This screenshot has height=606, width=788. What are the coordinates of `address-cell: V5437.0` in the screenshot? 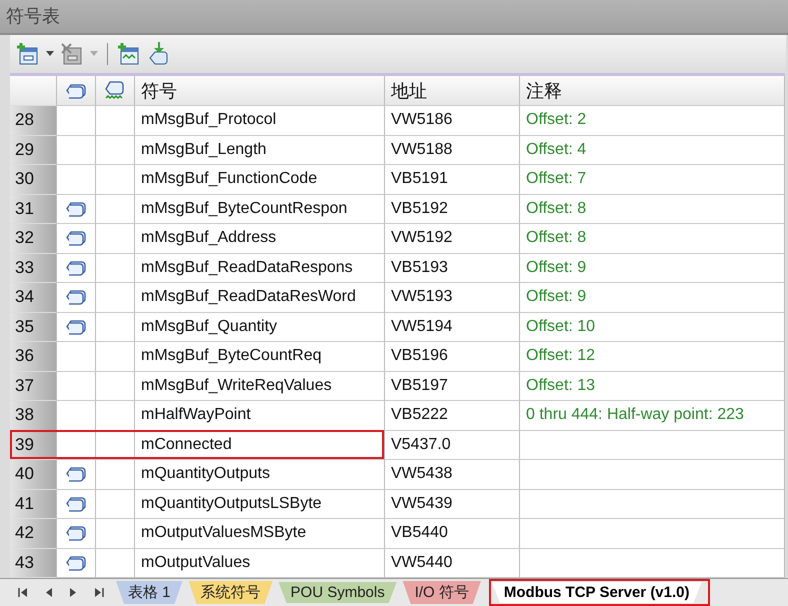 It's located at (452, 445).